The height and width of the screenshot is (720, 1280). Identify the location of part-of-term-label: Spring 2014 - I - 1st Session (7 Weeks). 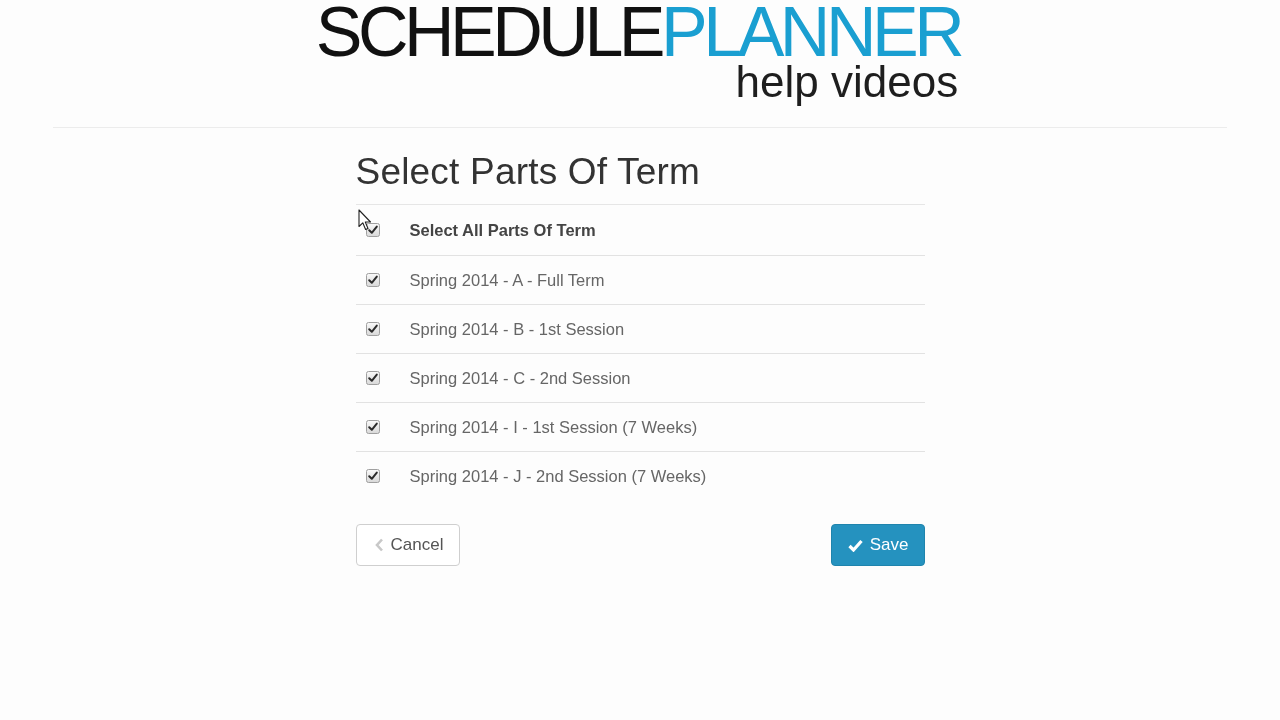
(553, 427).